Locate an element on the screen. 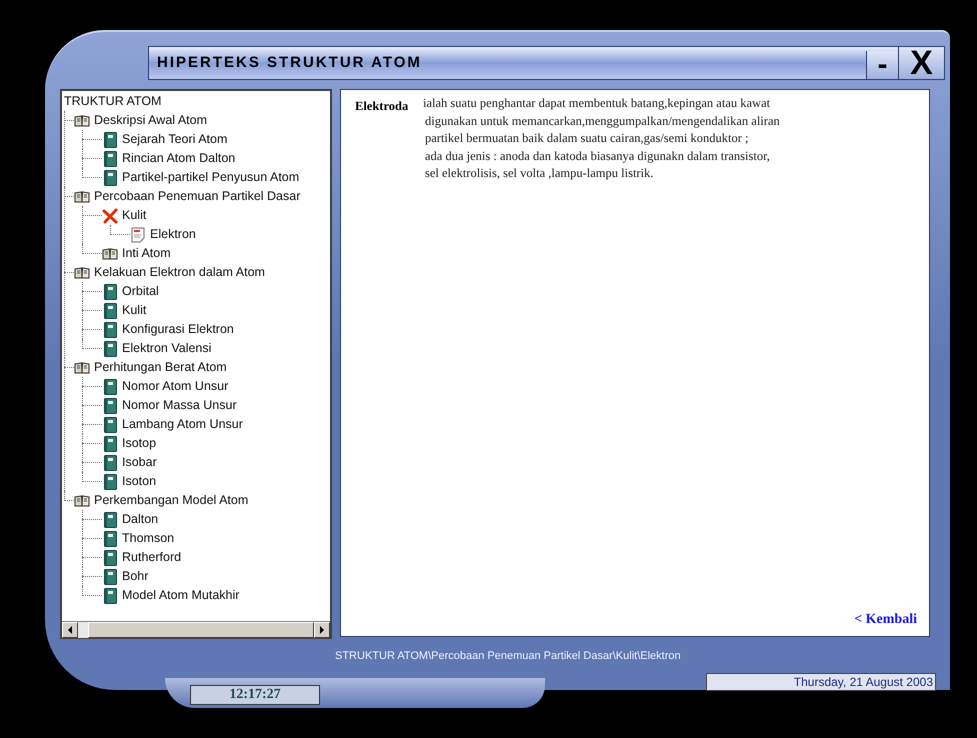 The image size is (977, 738). definition-line: partikel bermuatan baik dalam suatu cairan,gas/semi konduktor ; is located at coordinates (587, 138).